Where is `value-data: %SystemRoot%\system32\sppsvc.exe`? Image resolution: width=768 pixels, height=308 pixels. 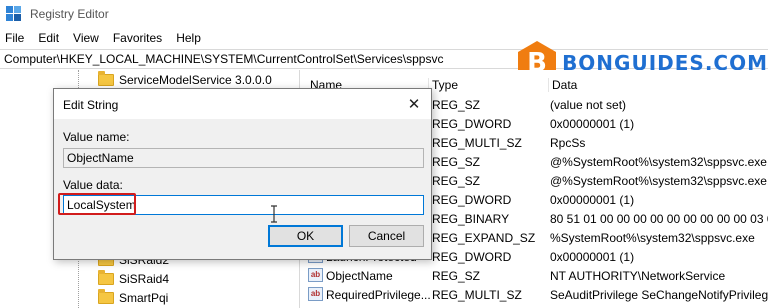
value-data: %SystemRoot%\system32\sppsvc.exe is located at coordinates (652, 238).